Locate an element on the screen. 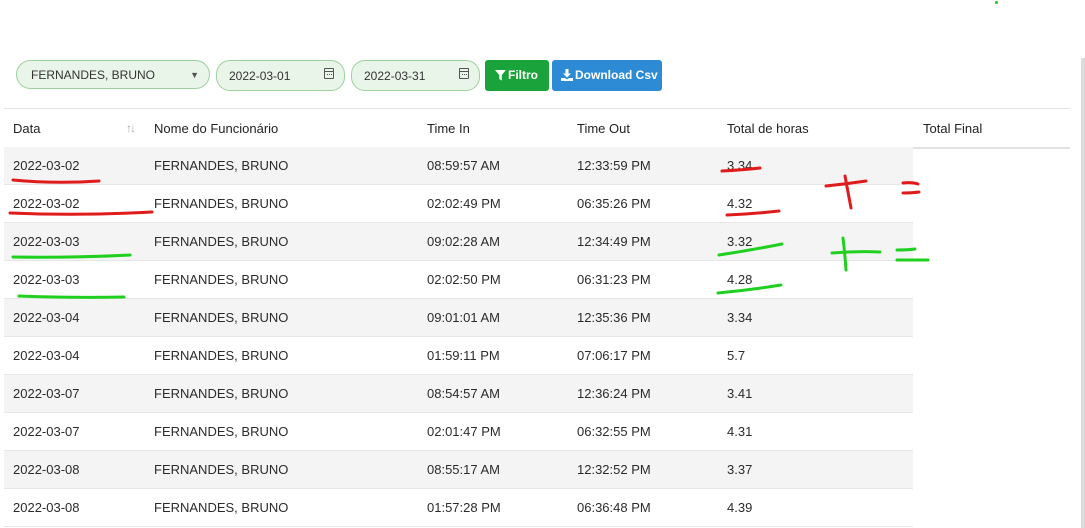  cell-total-horas: 3.32 is located at coordinates (740, 241).